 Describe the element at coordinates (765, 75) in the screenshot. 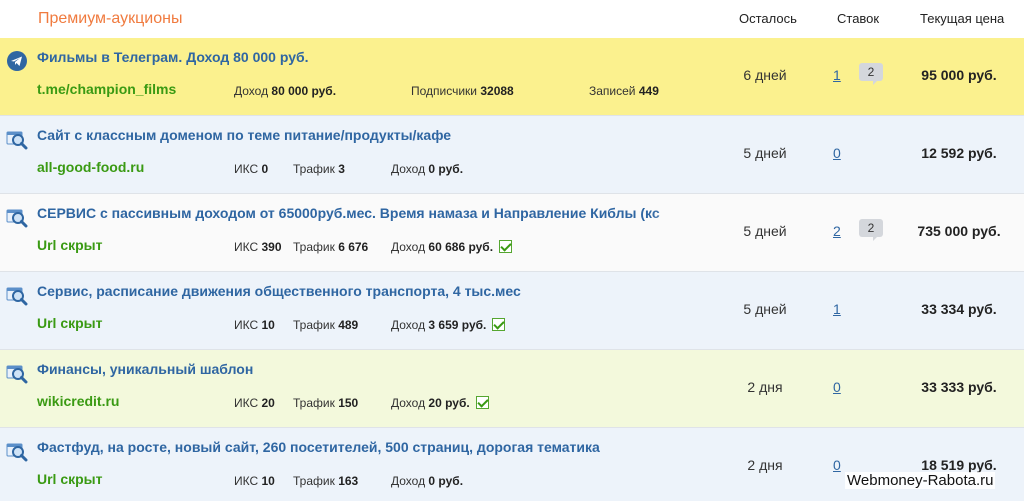

I see `time-left: 6 дней` at that location.